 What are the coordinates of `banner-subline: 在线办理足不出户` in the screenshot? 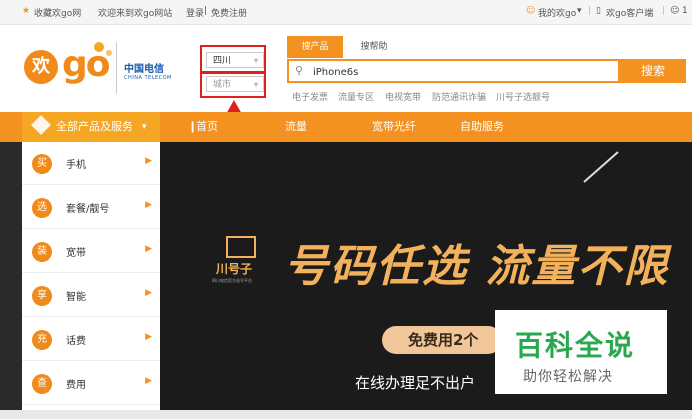 It's located at (415, 383).